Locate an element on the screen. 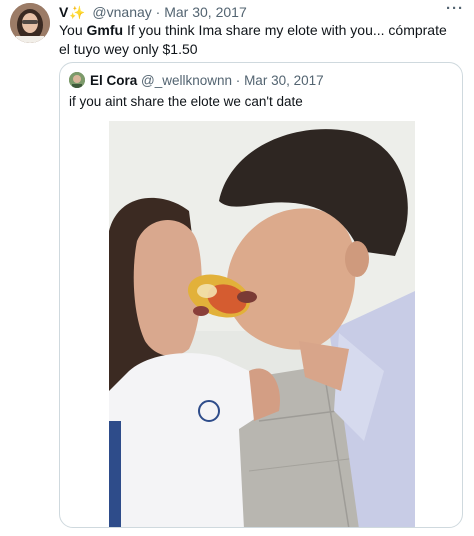 Image resolution: width=474 pixels, height=536 pixels. quoted-handle: @_wellknownn is located at coordinates (186, 80).